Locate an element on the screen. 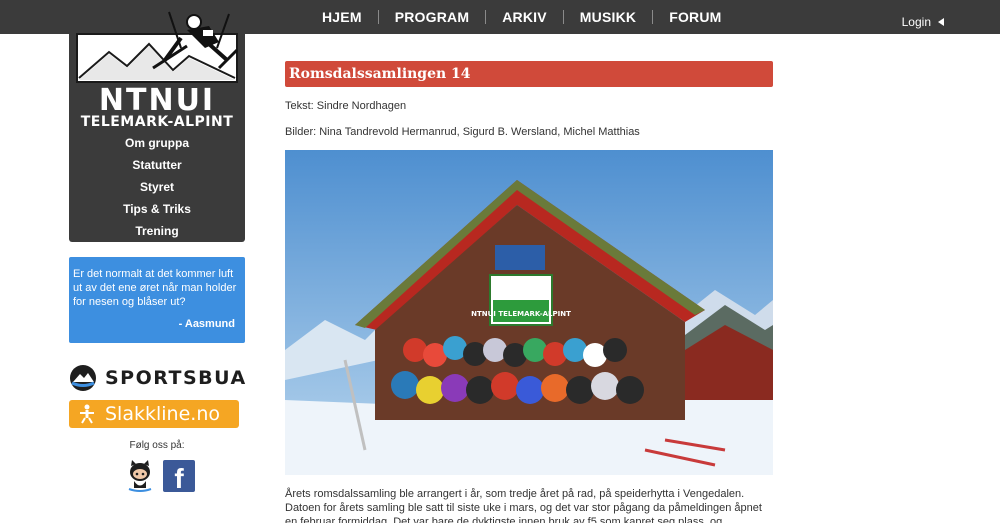 This screenshot has width=1000, height=523. nav-item-musikk: MUSIKK is located at coordinates (608, 17).